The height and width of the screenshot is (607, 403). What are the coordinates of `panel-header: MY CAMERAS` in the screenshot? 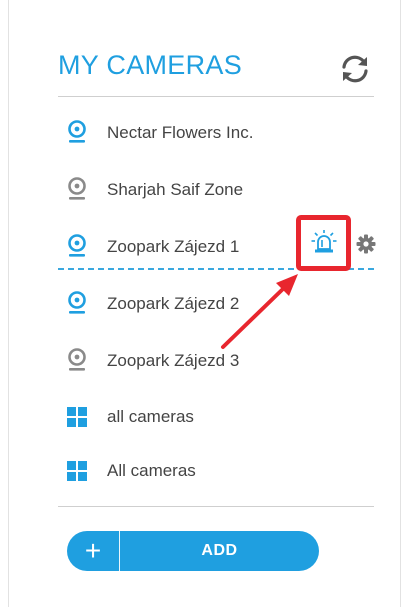 It's located at (216, 71).